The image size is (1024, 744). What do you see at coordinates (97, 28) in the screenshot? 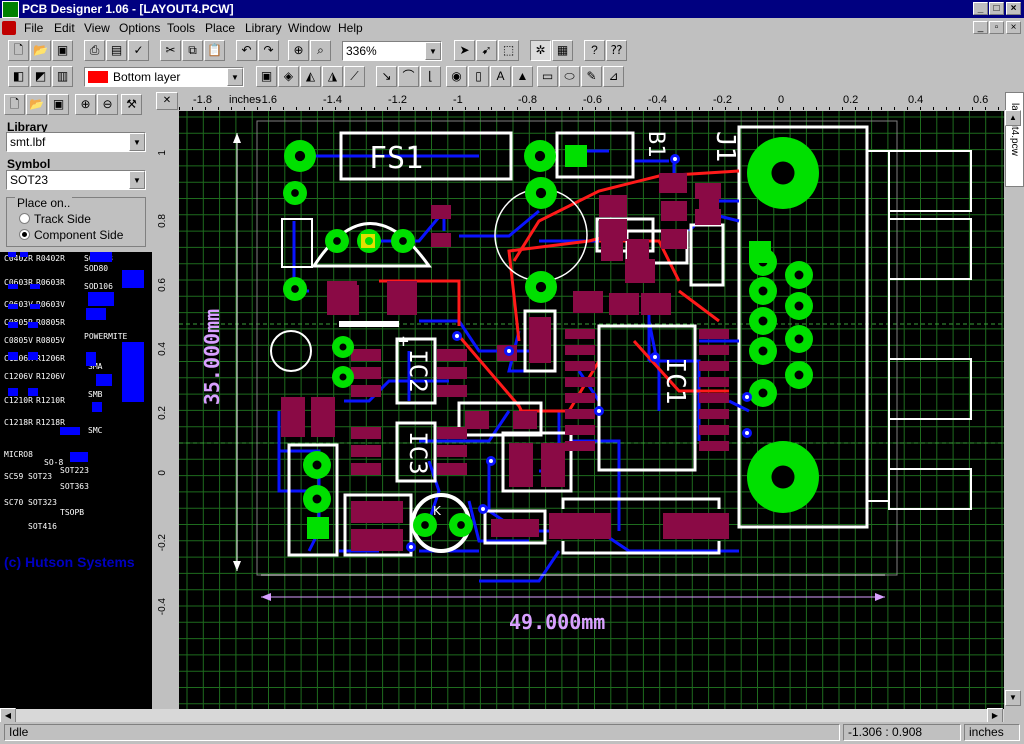
I see `menu-view: View` at bounding box center [97, 28].